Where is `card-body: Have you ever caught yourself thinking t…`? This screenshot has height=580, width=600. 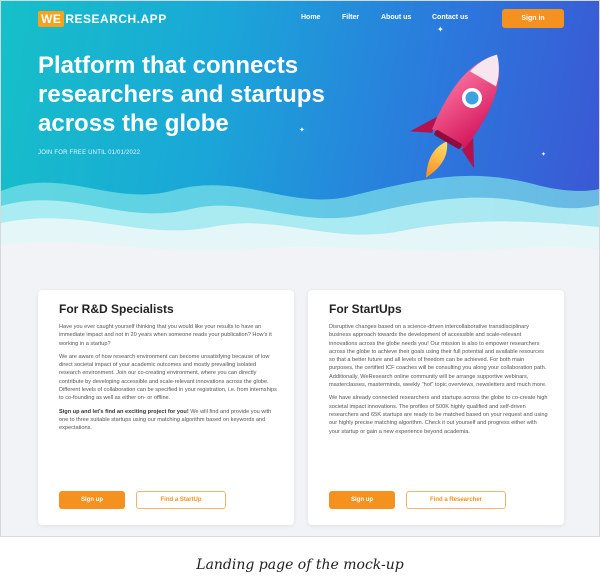 card-body: Have you ever caught yourself thinking t… is located at coordinates (169, 380).